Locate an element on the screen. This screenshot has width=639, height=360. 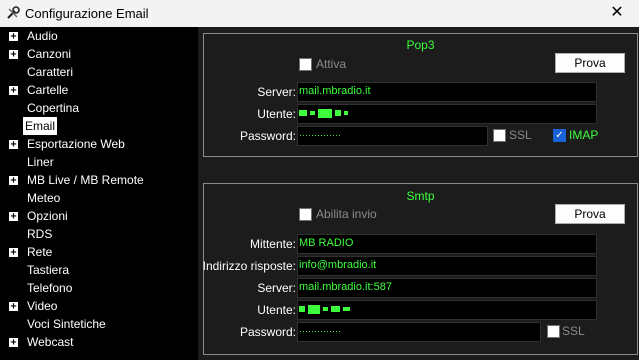
pop3-password-field: ·············· is located at coordinates (392, 136).